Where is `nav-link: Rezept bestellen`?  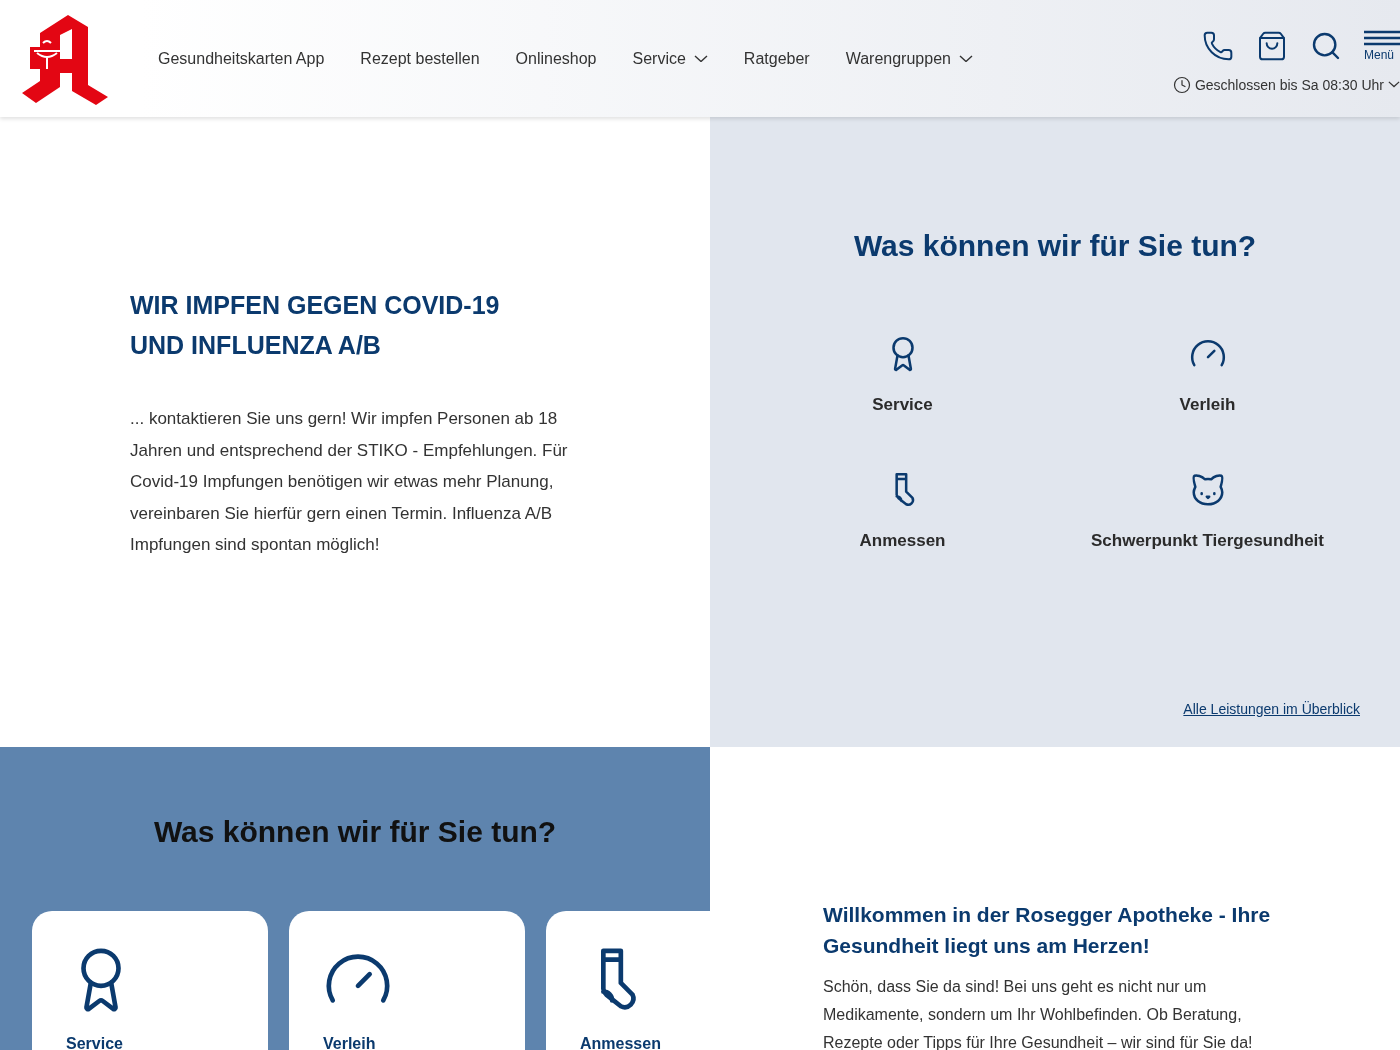
nav-link: Rezept bestellen is located at coordinates (420, 58).